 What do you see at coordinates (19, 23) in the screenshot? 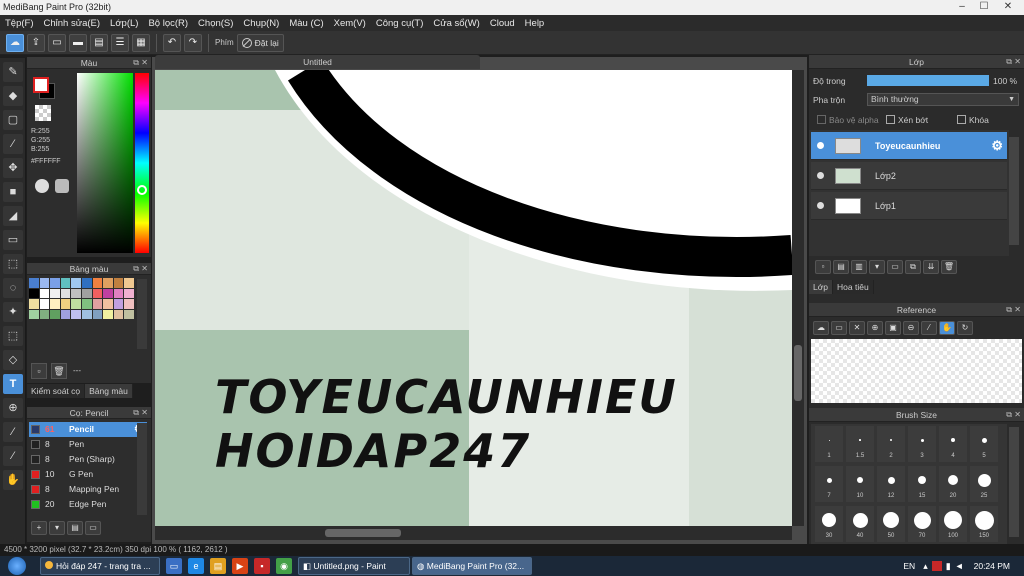
I see `menu-file: Tệp(F)` at bounding box center [19, 23].